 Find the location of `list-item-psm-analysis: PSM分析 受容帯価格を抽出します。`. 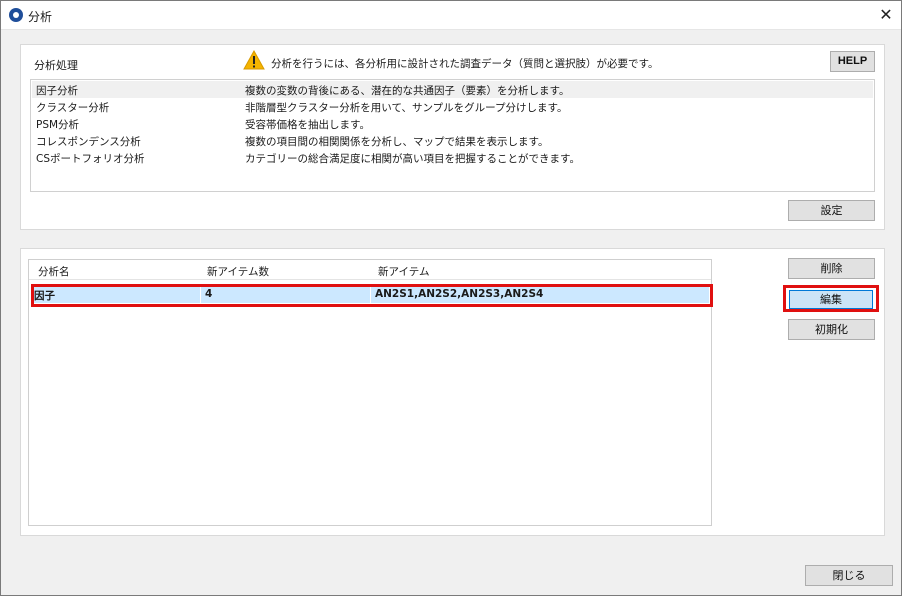

list-item-psm-analysis: PSM分析 受容帯価格を抽出します。 is located at coordinates (452, 123).